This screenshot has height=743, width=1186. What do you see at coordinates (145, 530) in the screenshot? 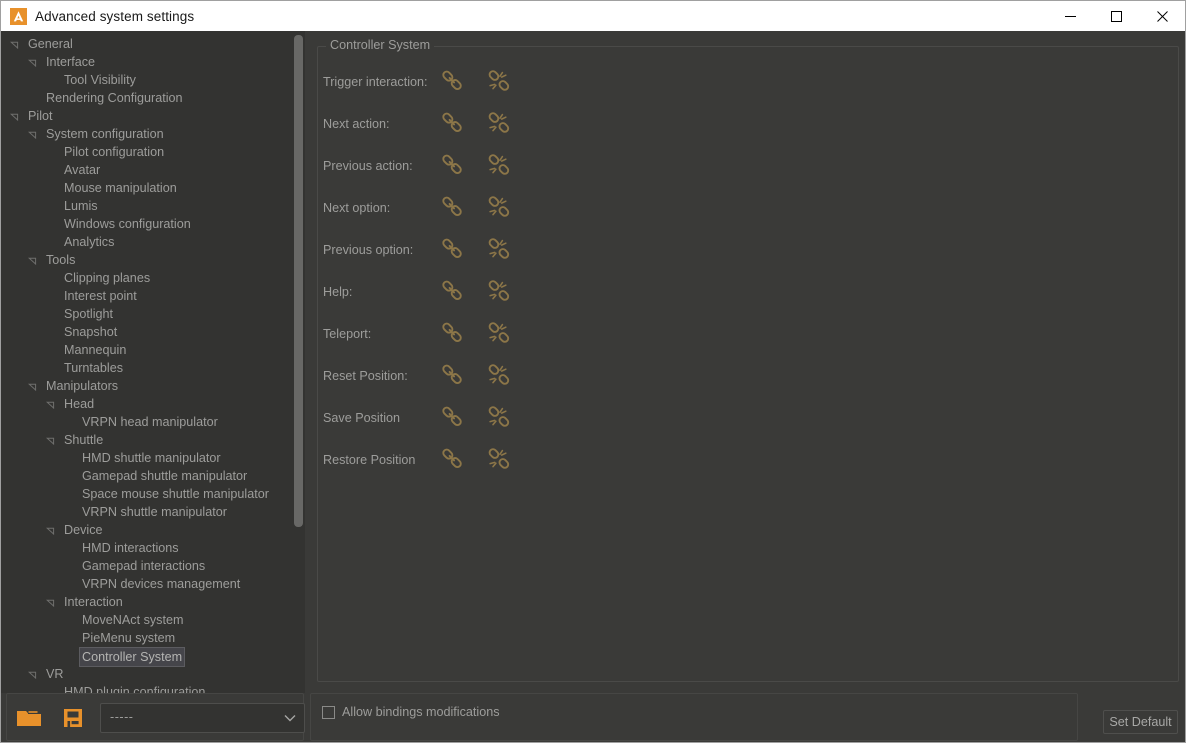
I see `tree-item-device: Device` at bounding box center [145, 530].